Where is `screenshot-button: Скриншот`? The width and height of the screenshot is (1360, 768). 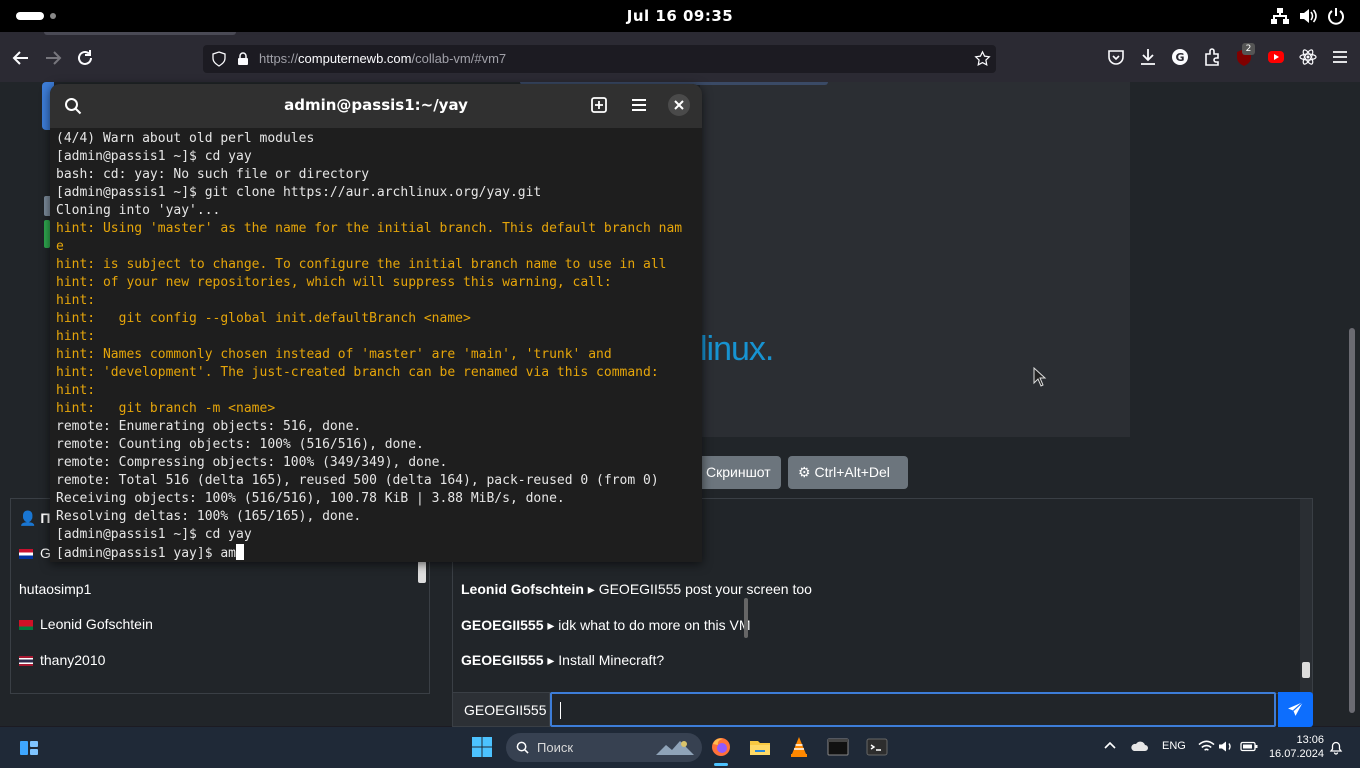 screenshot-button: Скриншот is located at coordinates (740, 472).